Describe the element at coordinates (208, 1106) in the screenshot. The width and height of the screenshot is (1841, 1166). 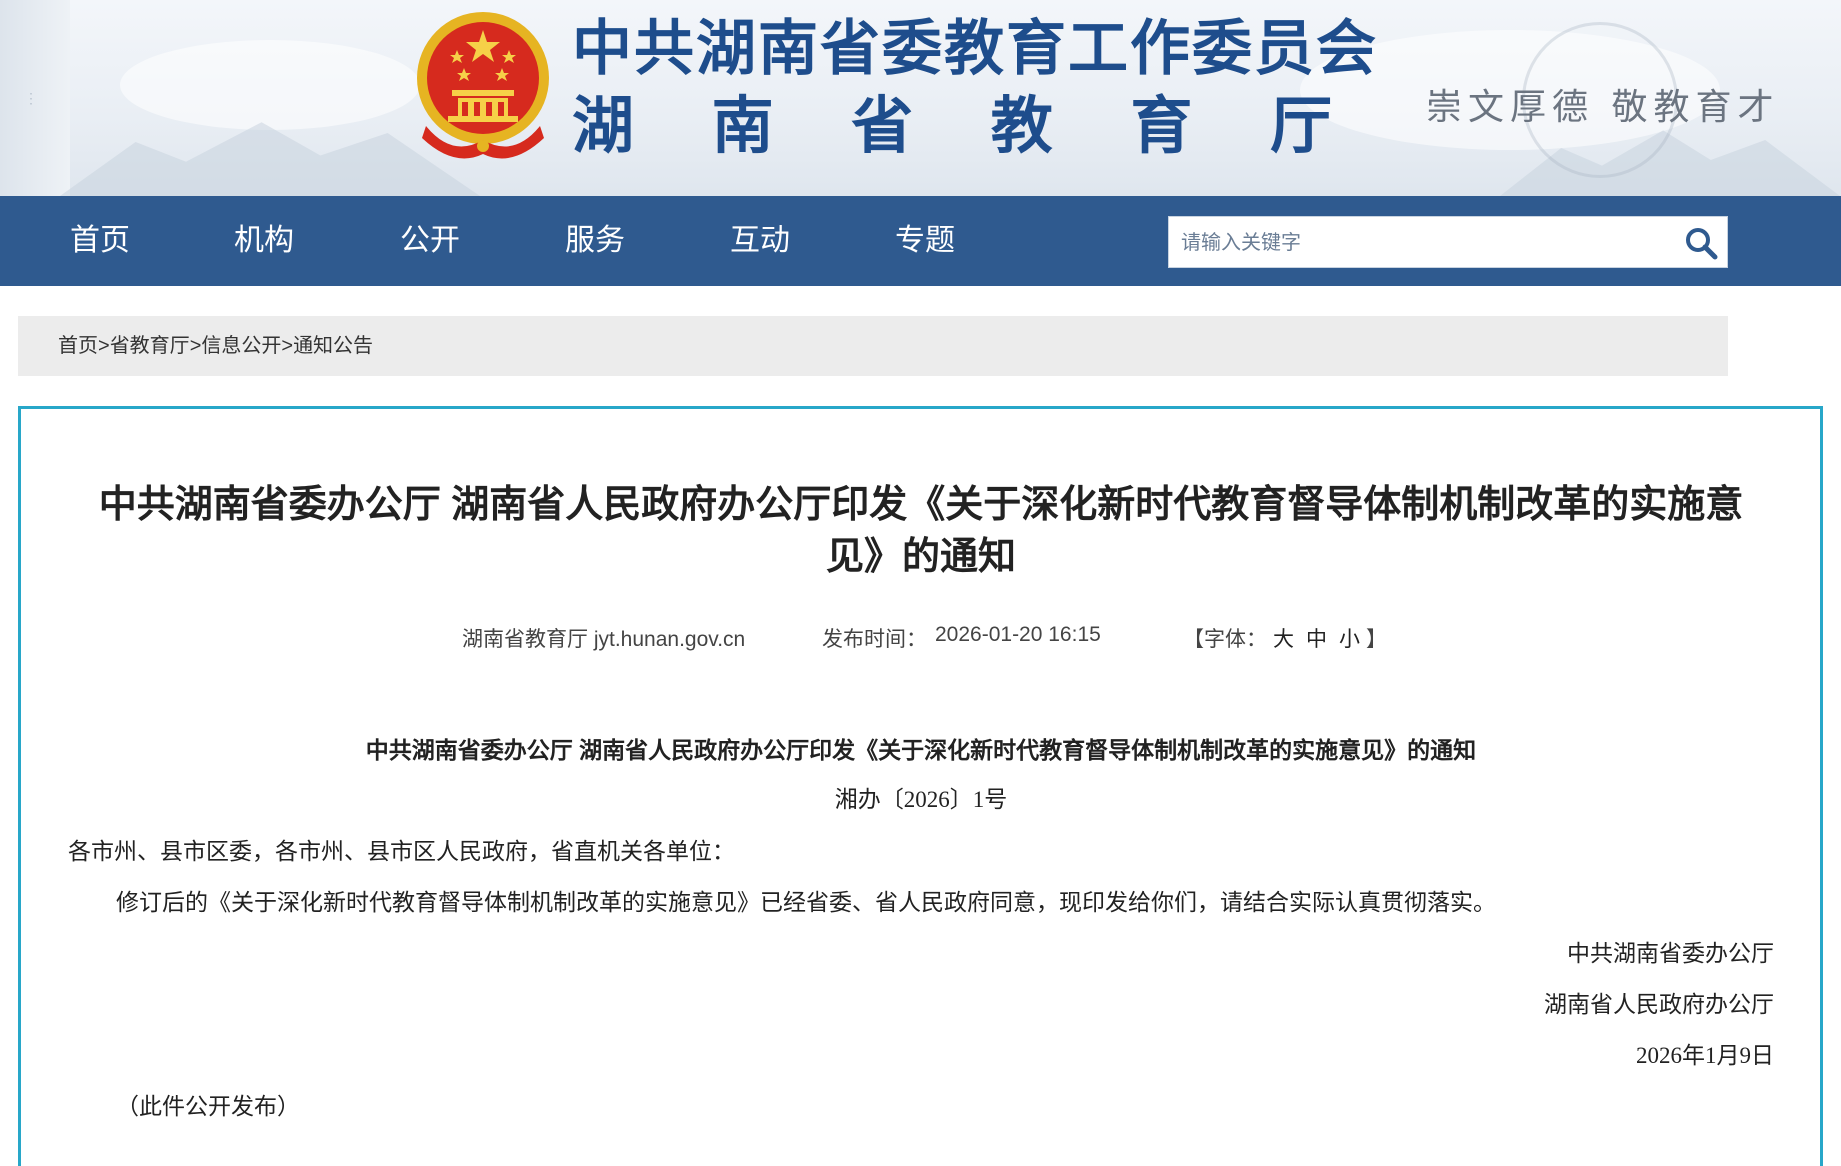
I see `publication-note: （此件公开发布）` at that location.